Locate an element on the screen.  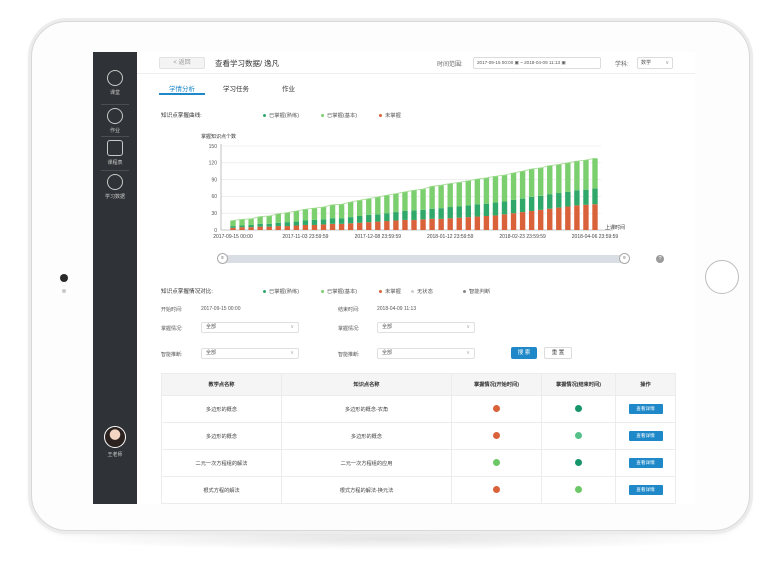
search-button: 搜 索 is located at coordinates (524, 353).